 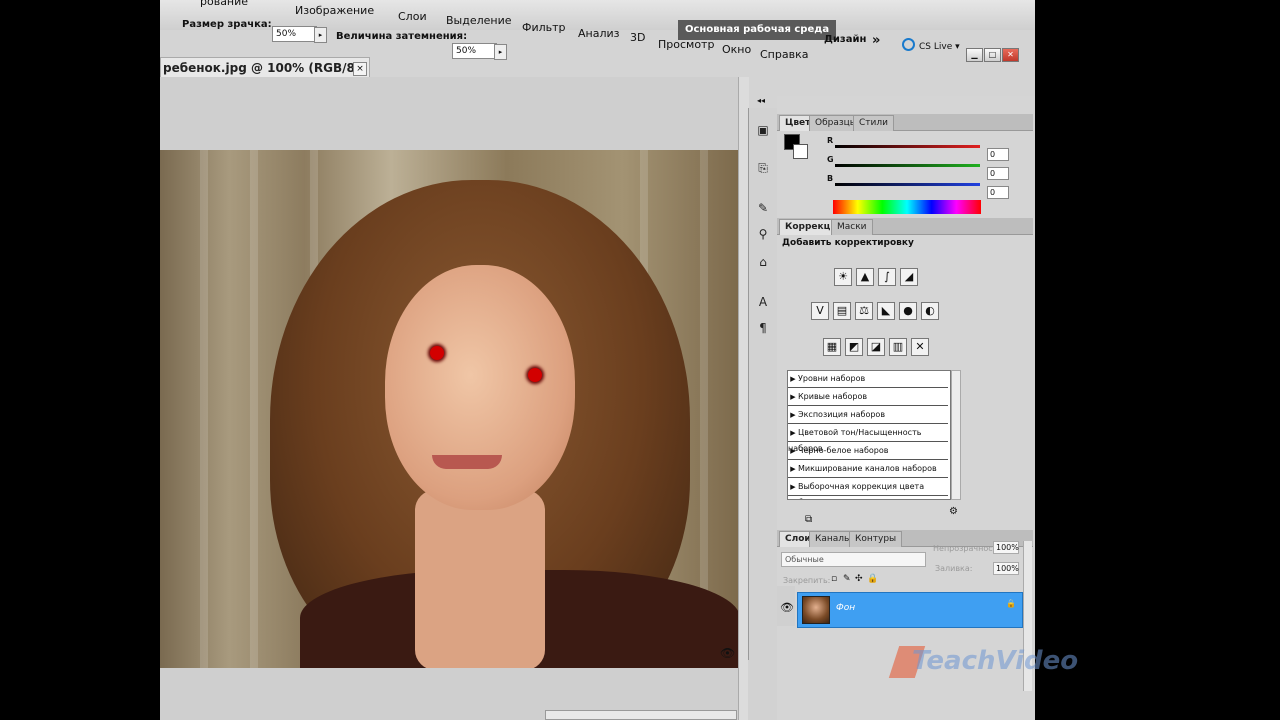 What do you see at coordinates (992, 55) in the screenshot?
I see `maximize-button: □` at bounding box center [992, 55].